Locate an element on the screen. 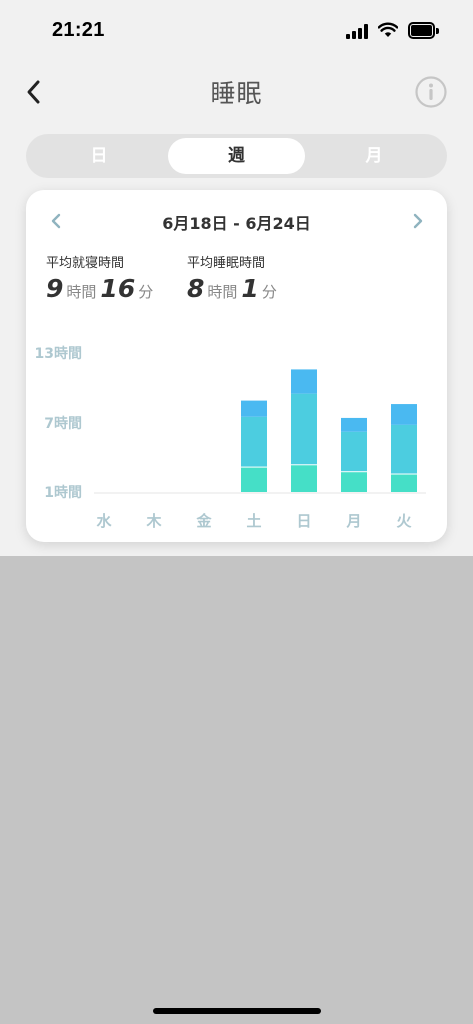 The width and height of the screenshot is (473, 1024). x-tick-label: 金 is located at coordinates (204, 521).